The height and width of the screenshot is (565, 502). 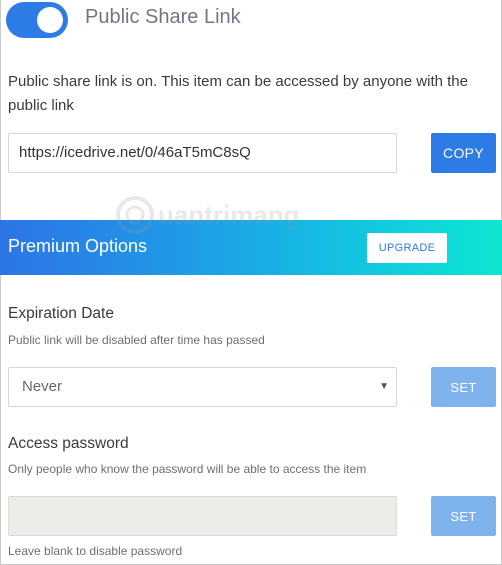 What do you see at coordinates (202, 516) in the screenshot?
I see `access-password-input` at bounding box center [202, 516].